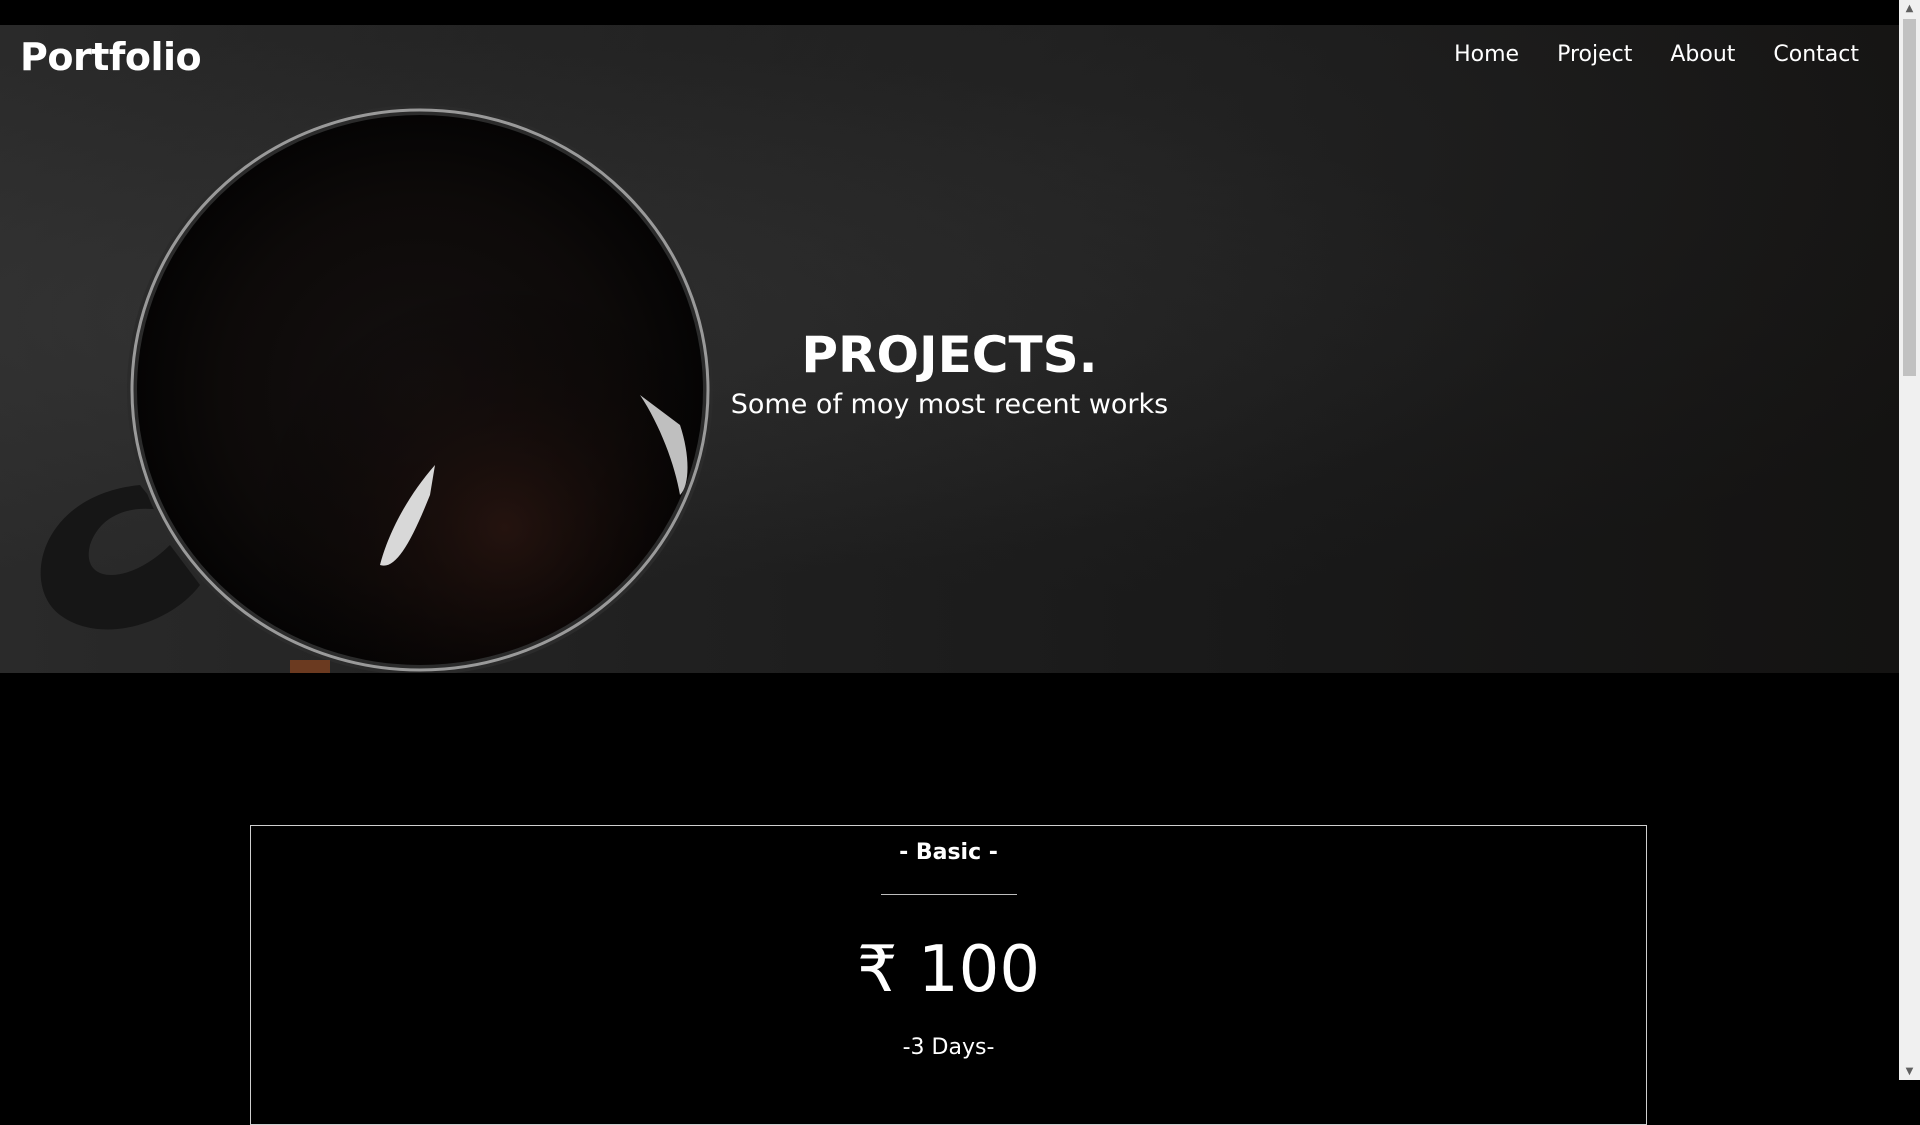 This screenshot has width=1920, height=1125. What do you see at coordinates (948, 1047) in the screenshot?
I see `plan-duration: -3 Days-` at bounding box center [948, 1047].